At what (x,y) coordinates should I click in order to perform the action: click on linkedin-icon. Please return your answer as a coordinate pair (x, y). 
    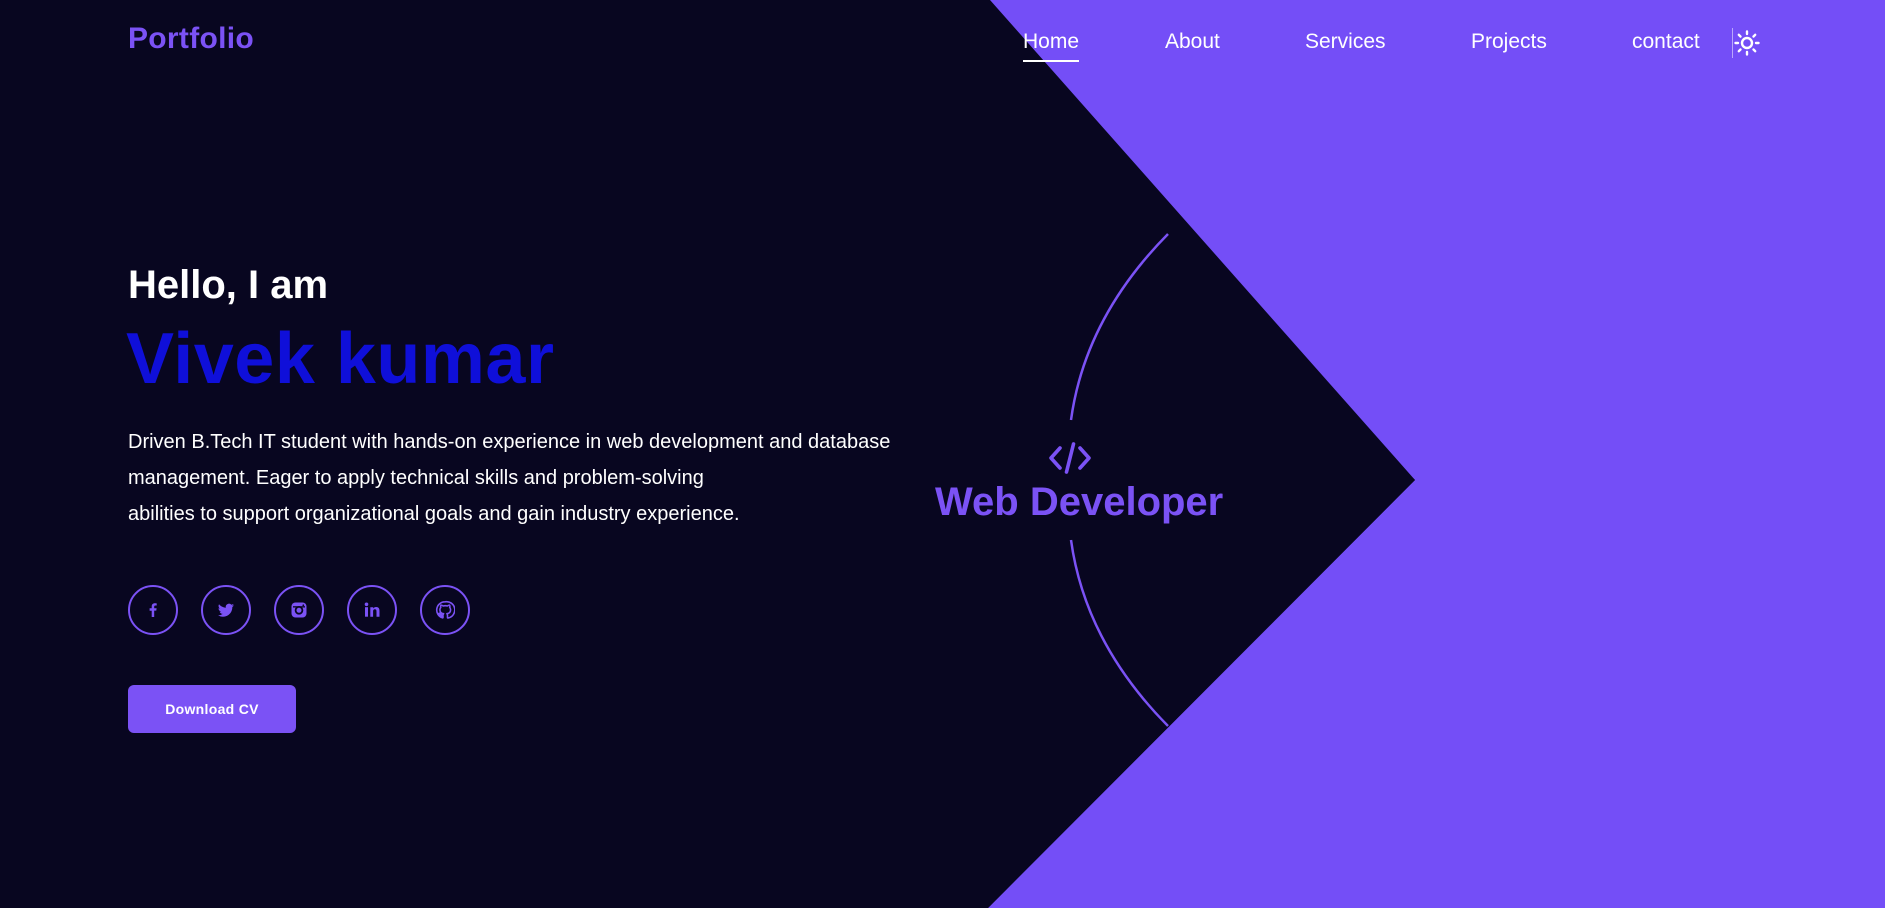
    Looking at the image, I should click on (372, 609).